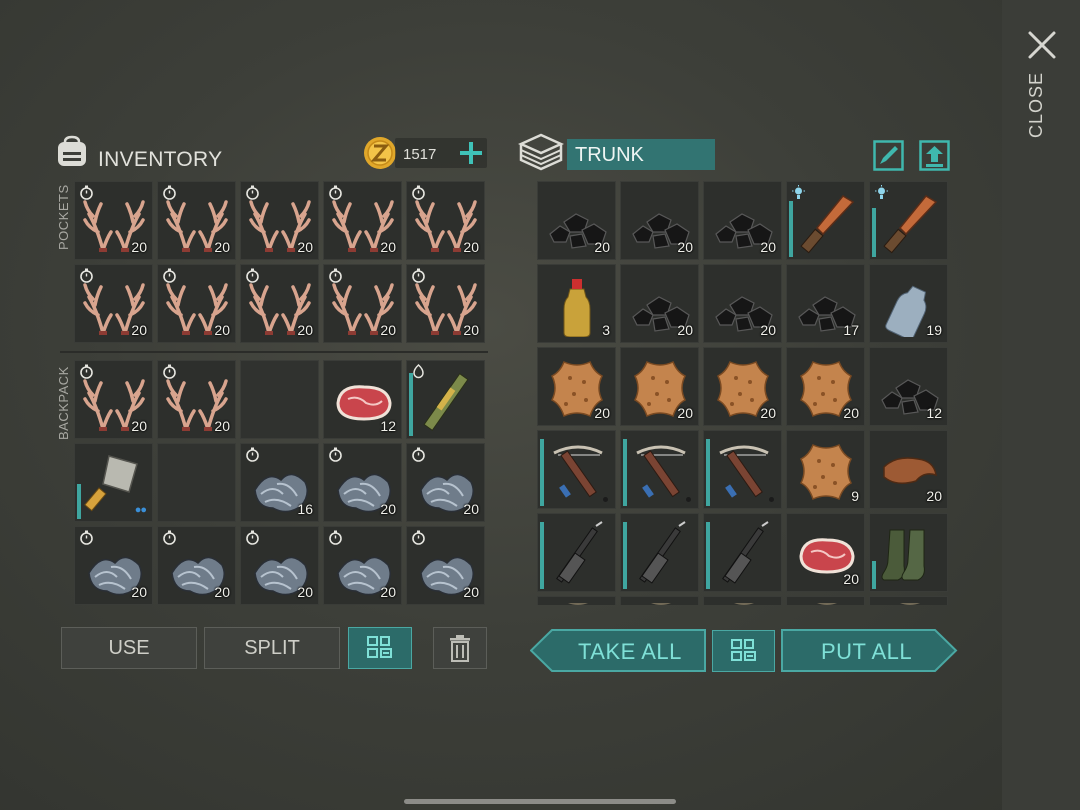  Describe the element at coordinates (641, 154) in the screenshot. I see `trunk-title: TRUNK` at that location.